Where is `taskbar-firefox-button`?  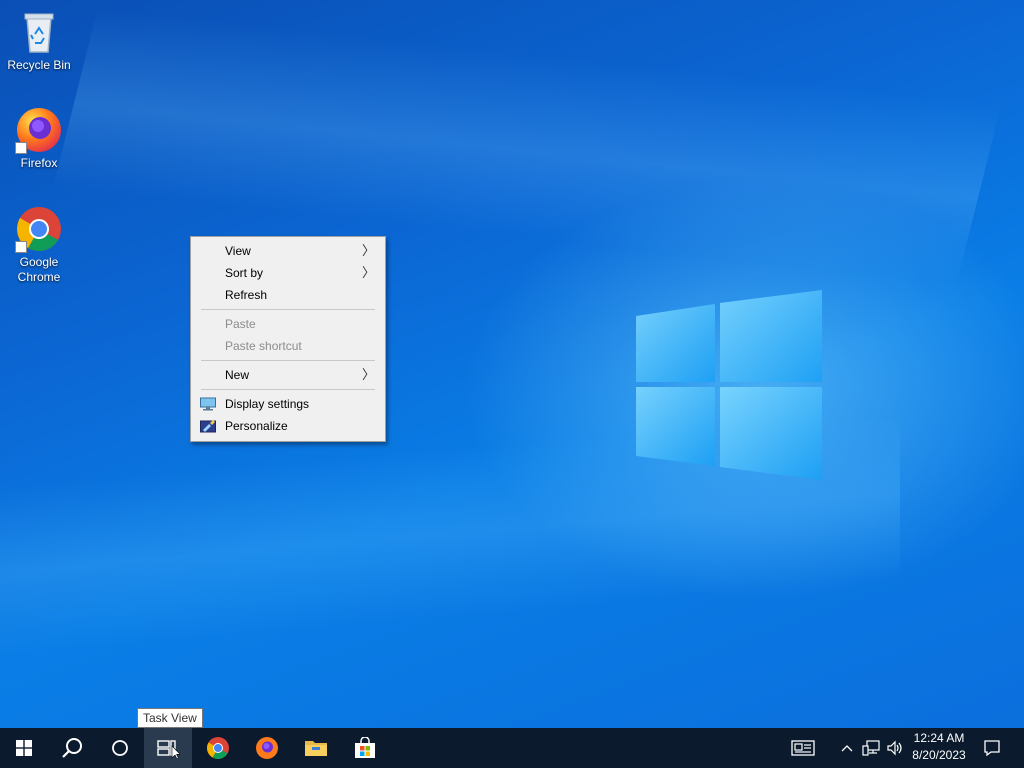
taskbar-firefox-button is located at coordinates (267, 748).